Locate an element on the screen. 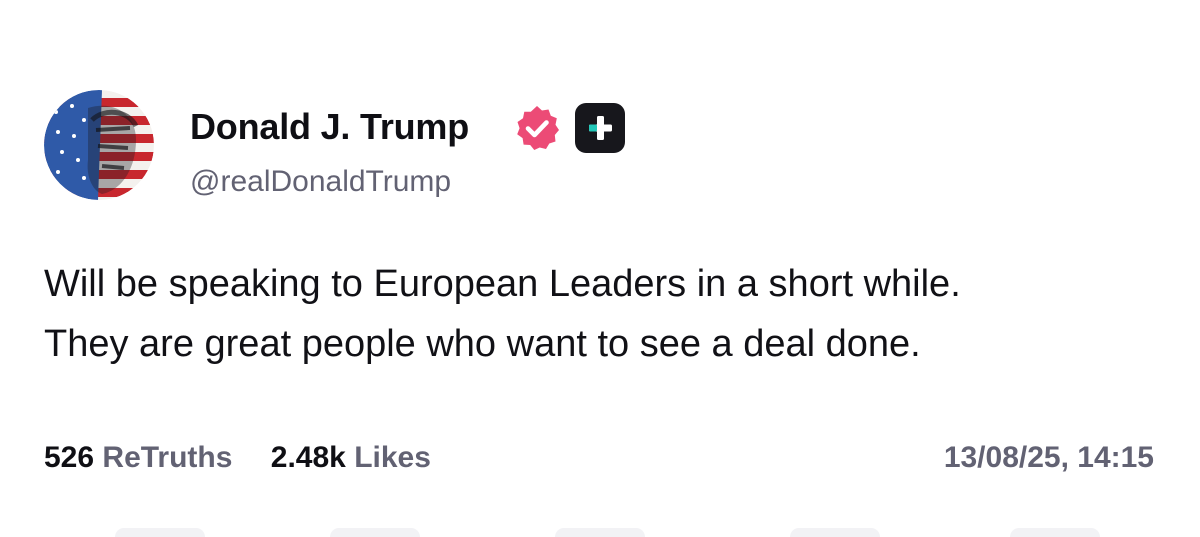 Image resolution: width=1200 pixels, height=537 pixels. retruths-stat: 526 ReTruths is located at coordinates (138, 458).